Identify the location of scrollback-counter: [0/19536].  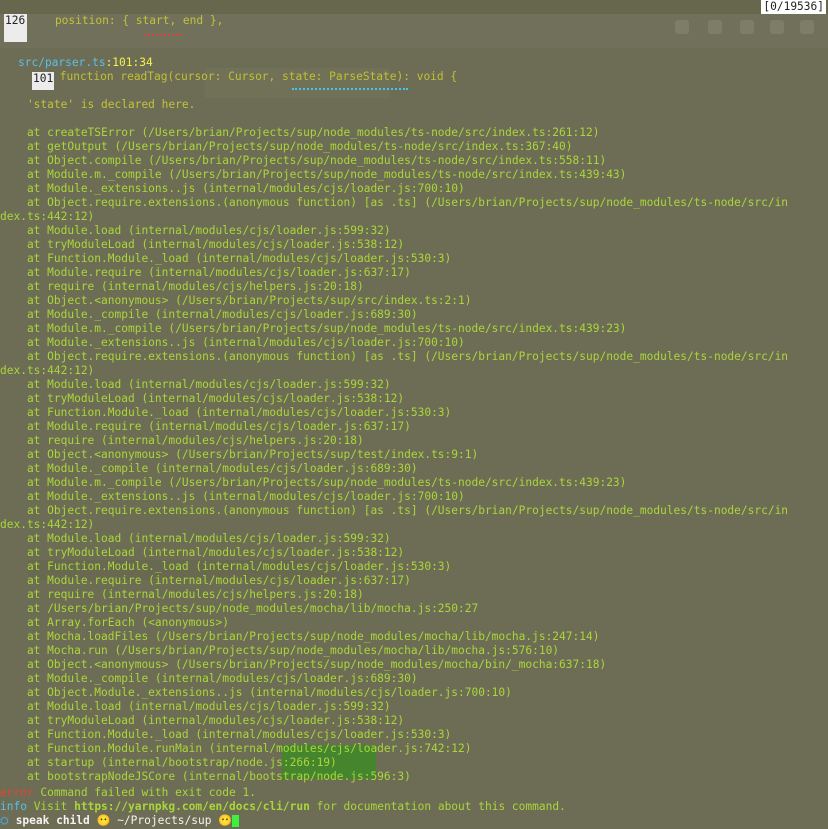
(793, 7).